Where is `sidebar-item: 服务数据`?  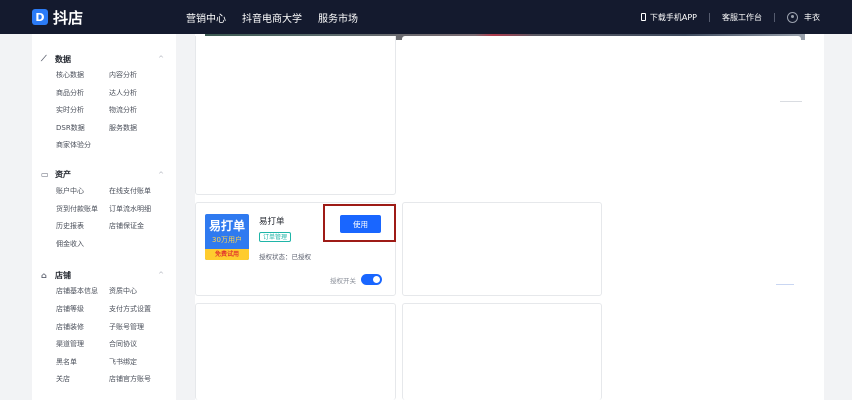 sidebar-item: 服务数据 is located at coordinates (139, 129).